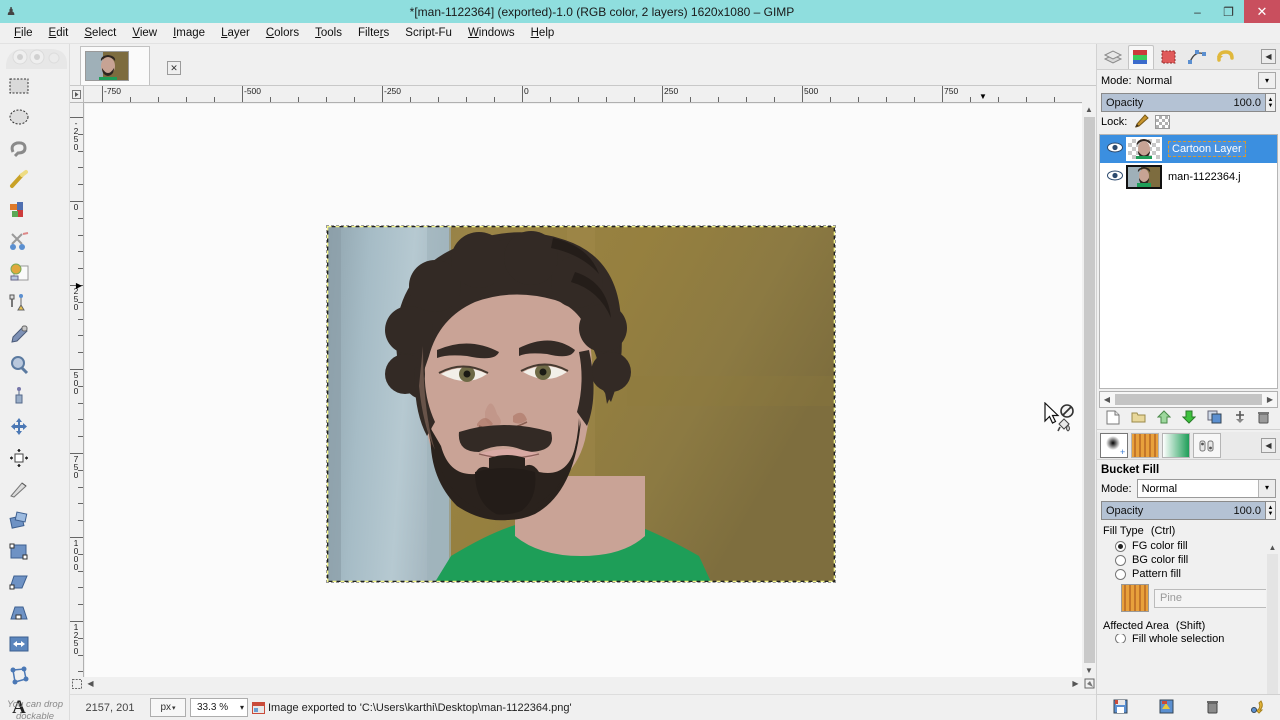  I want to click on tool-mode-select: Normal ▾, so click(1206, 488).